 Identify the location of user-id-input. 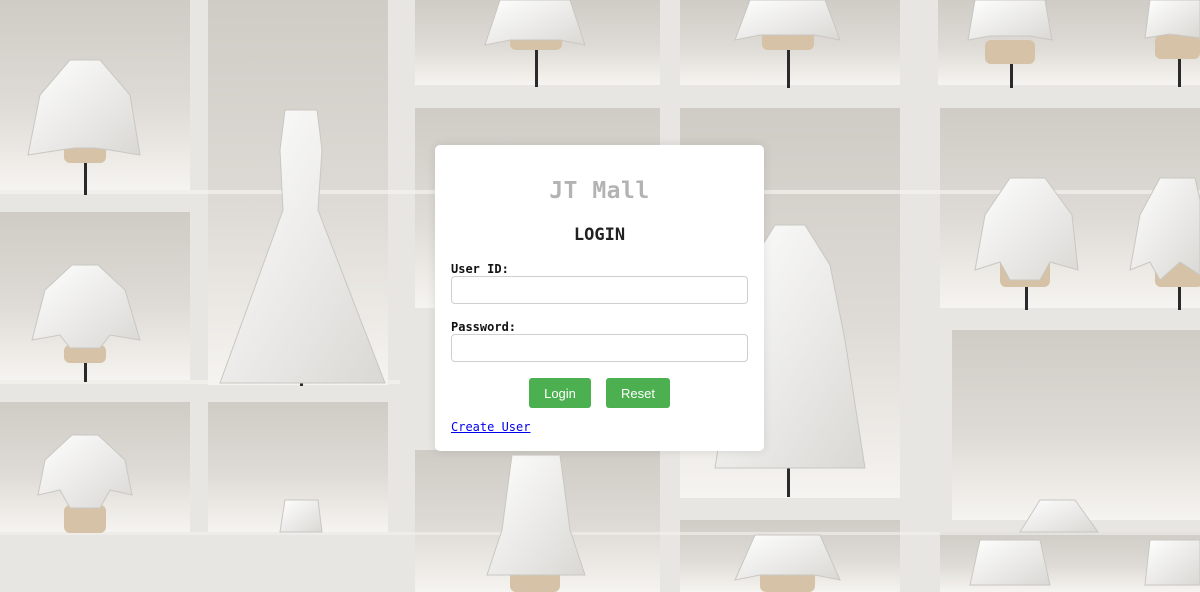
(599, 290).